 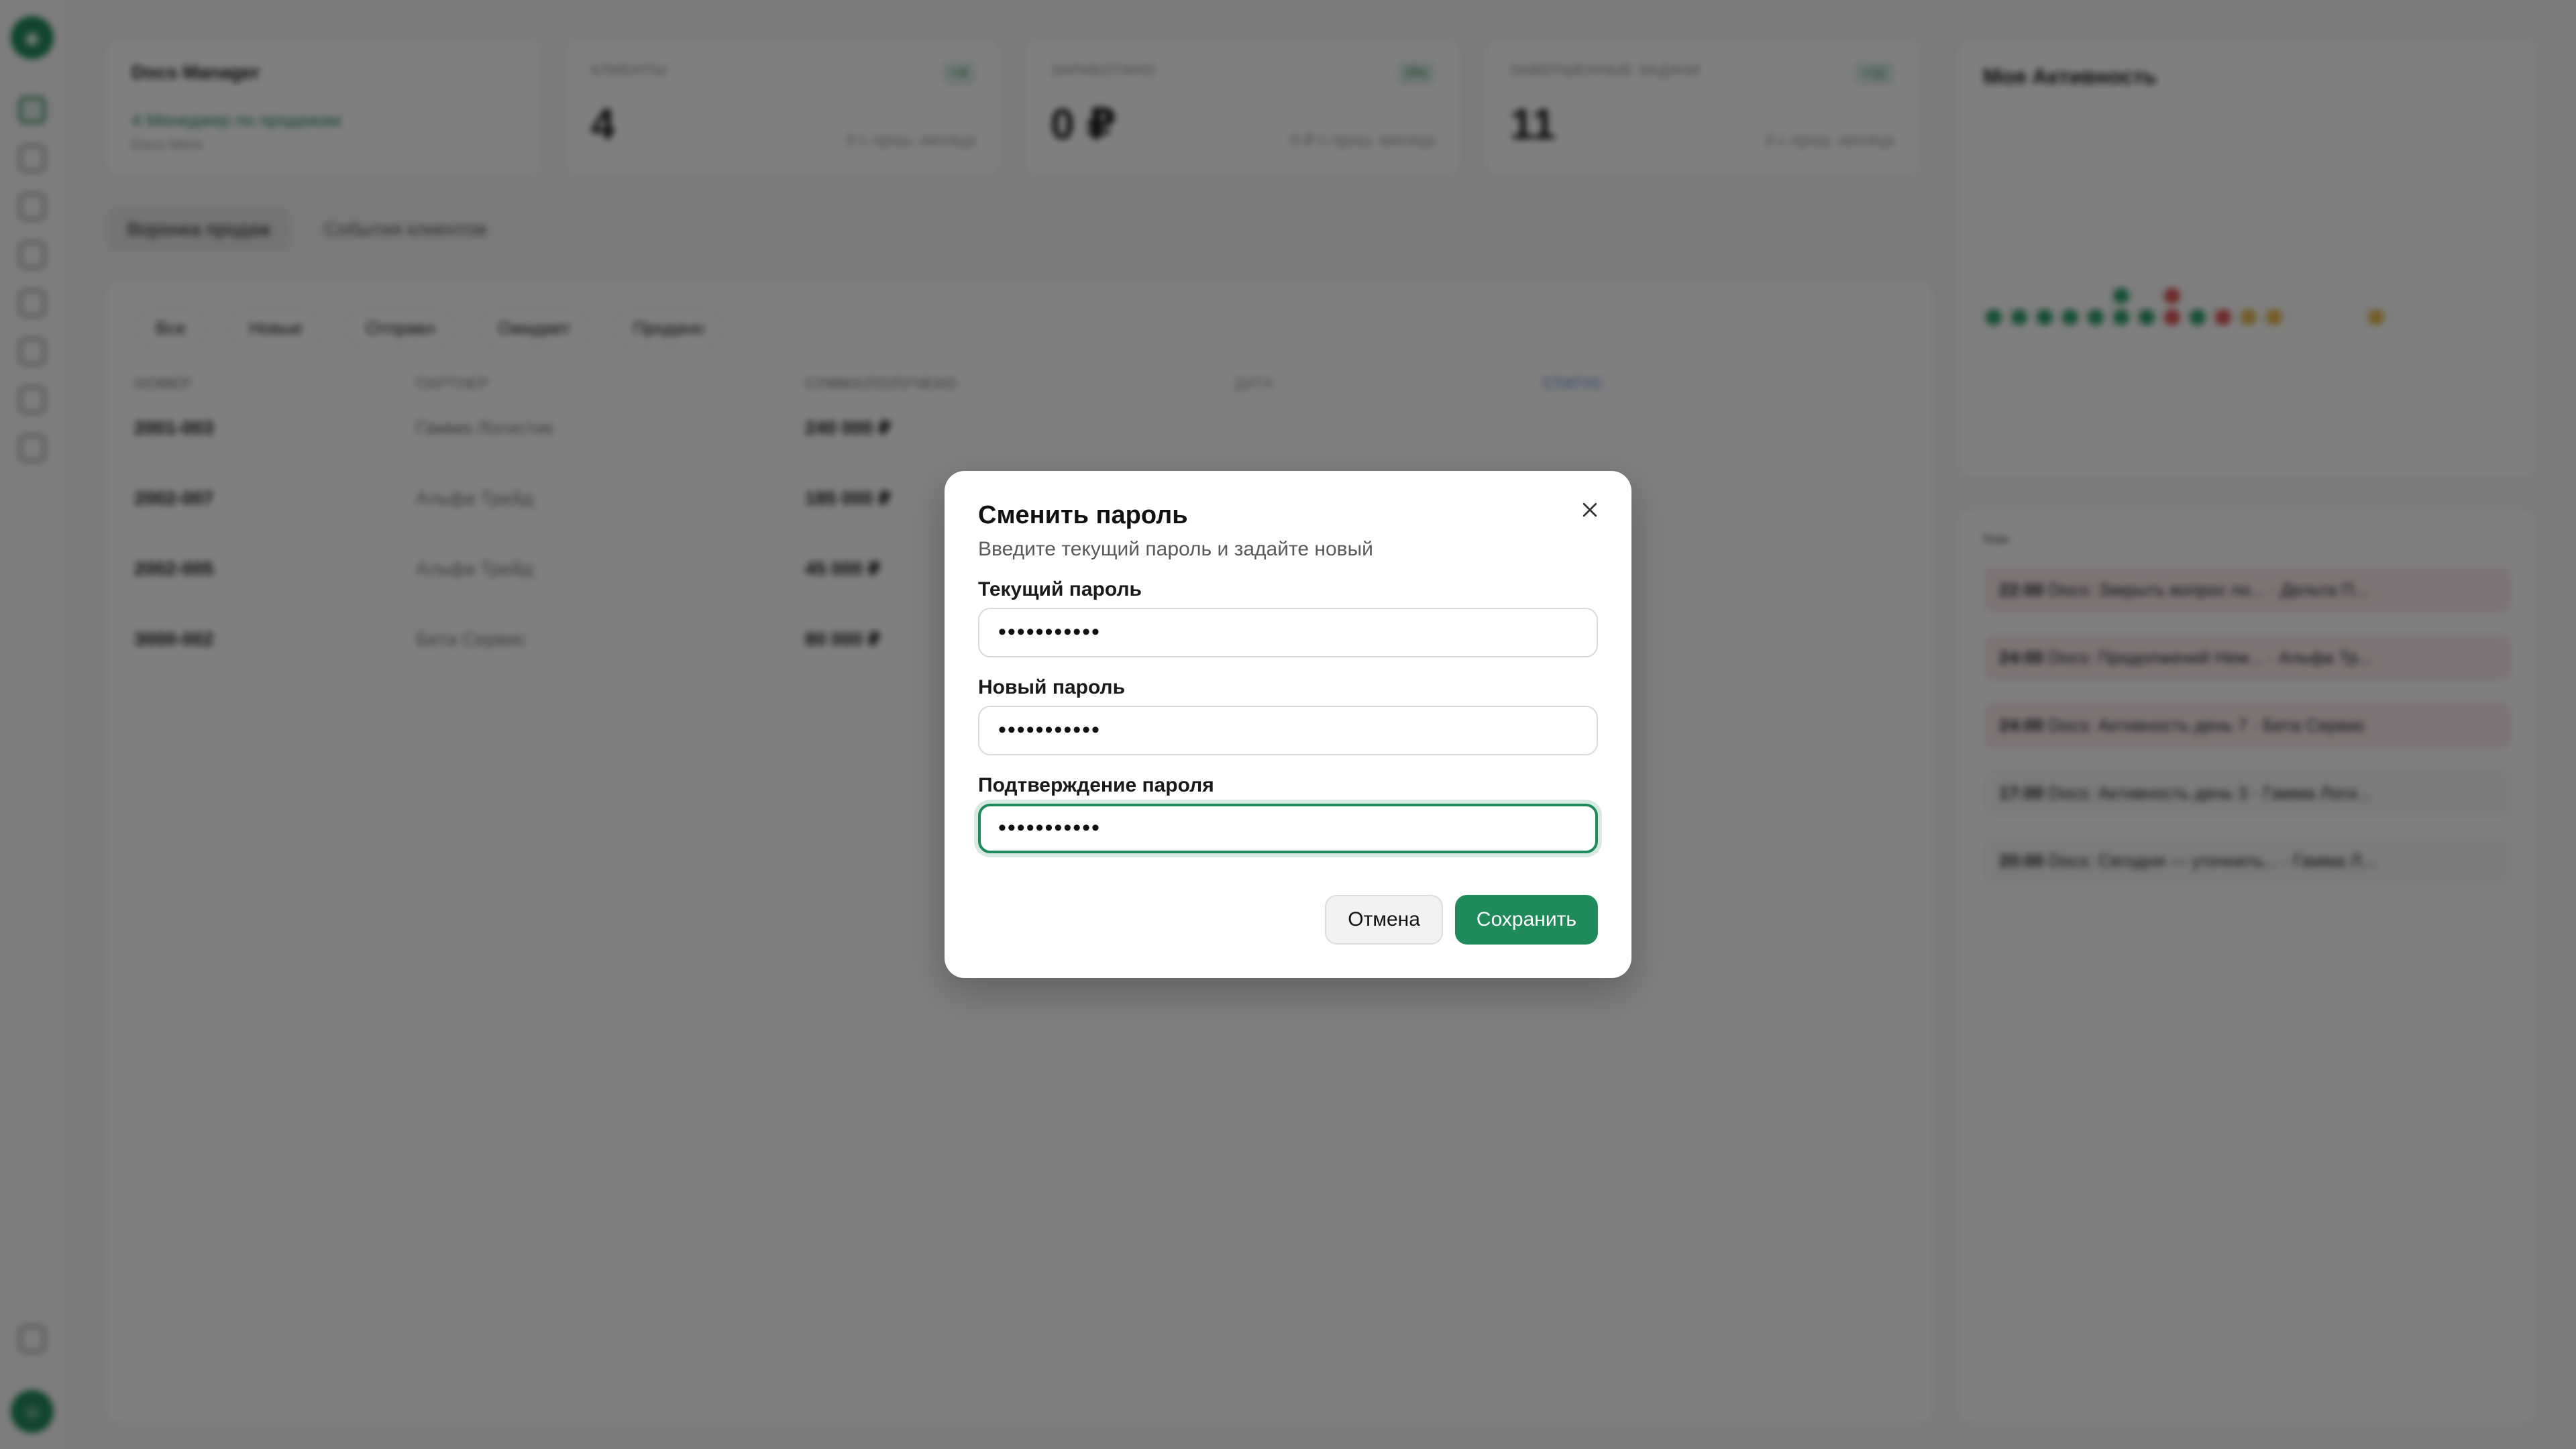 I want to click on cancel-button: Отмена, so click(x=1384, y=920).